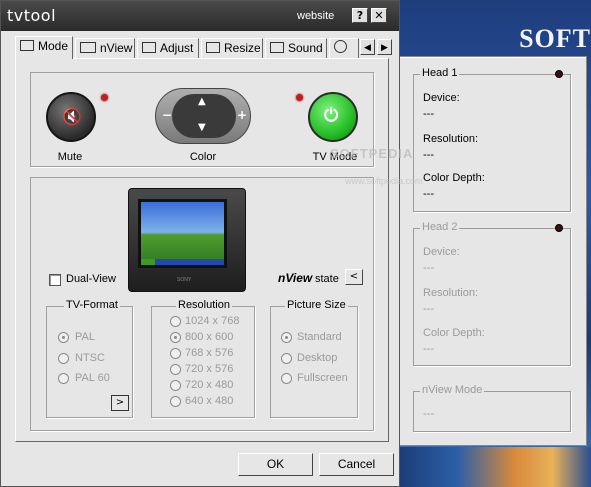 This screenshot has height=487, width=591. What do you see at coordinates (379, 15) in the screenshot?
I see `close-button: ✕` at bounding box center [379, 15].